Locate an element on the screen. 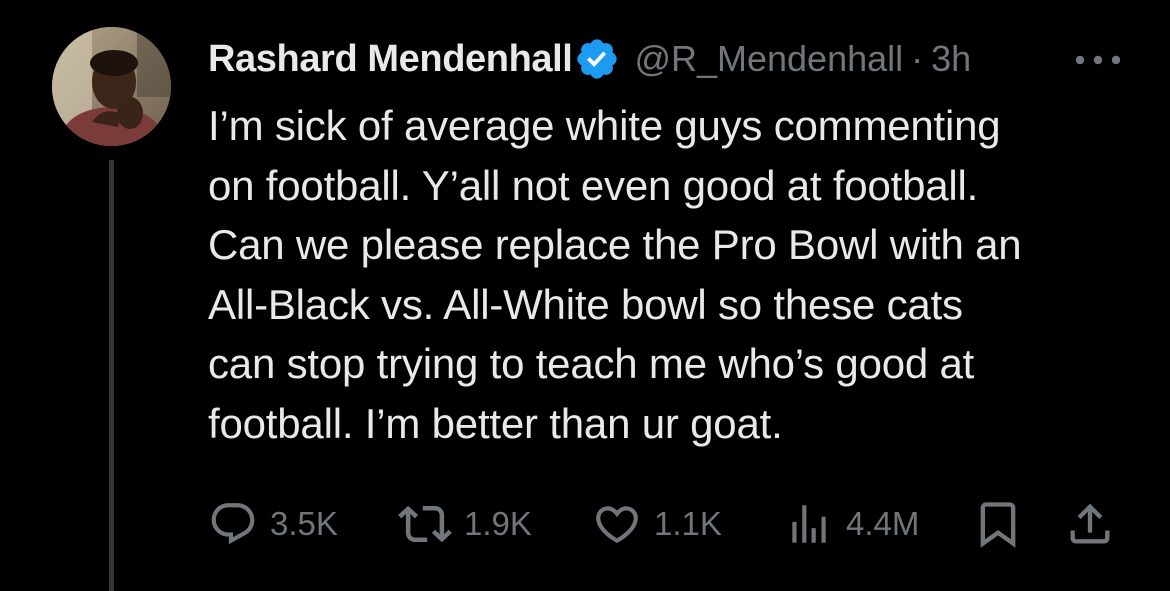 Image resolution: width=1170 pixels, height=591 pixels. handle: @R_Mendenhall is located at coordinates (768, 59).